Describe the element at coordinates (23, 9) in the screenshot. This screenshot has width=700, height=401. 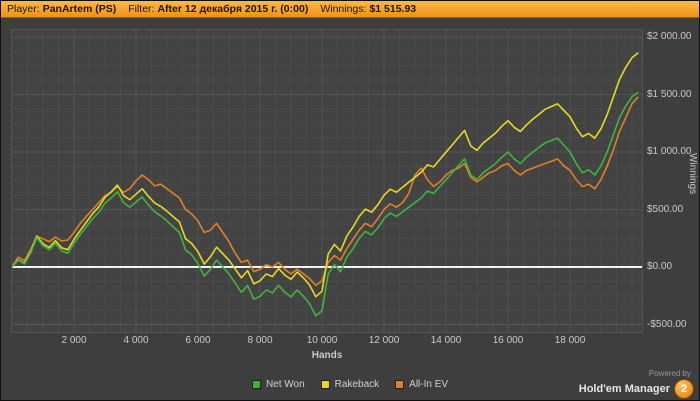
I see `player-label: Player:` at that location.